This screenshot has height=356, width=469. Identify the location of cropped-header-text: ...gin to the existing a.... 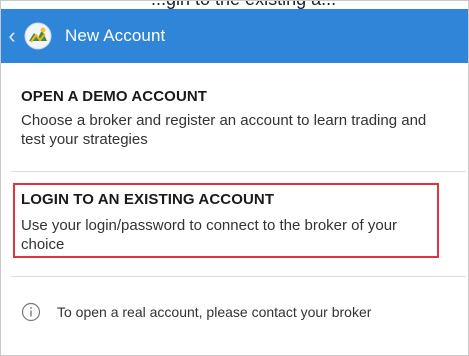
(243, 5).